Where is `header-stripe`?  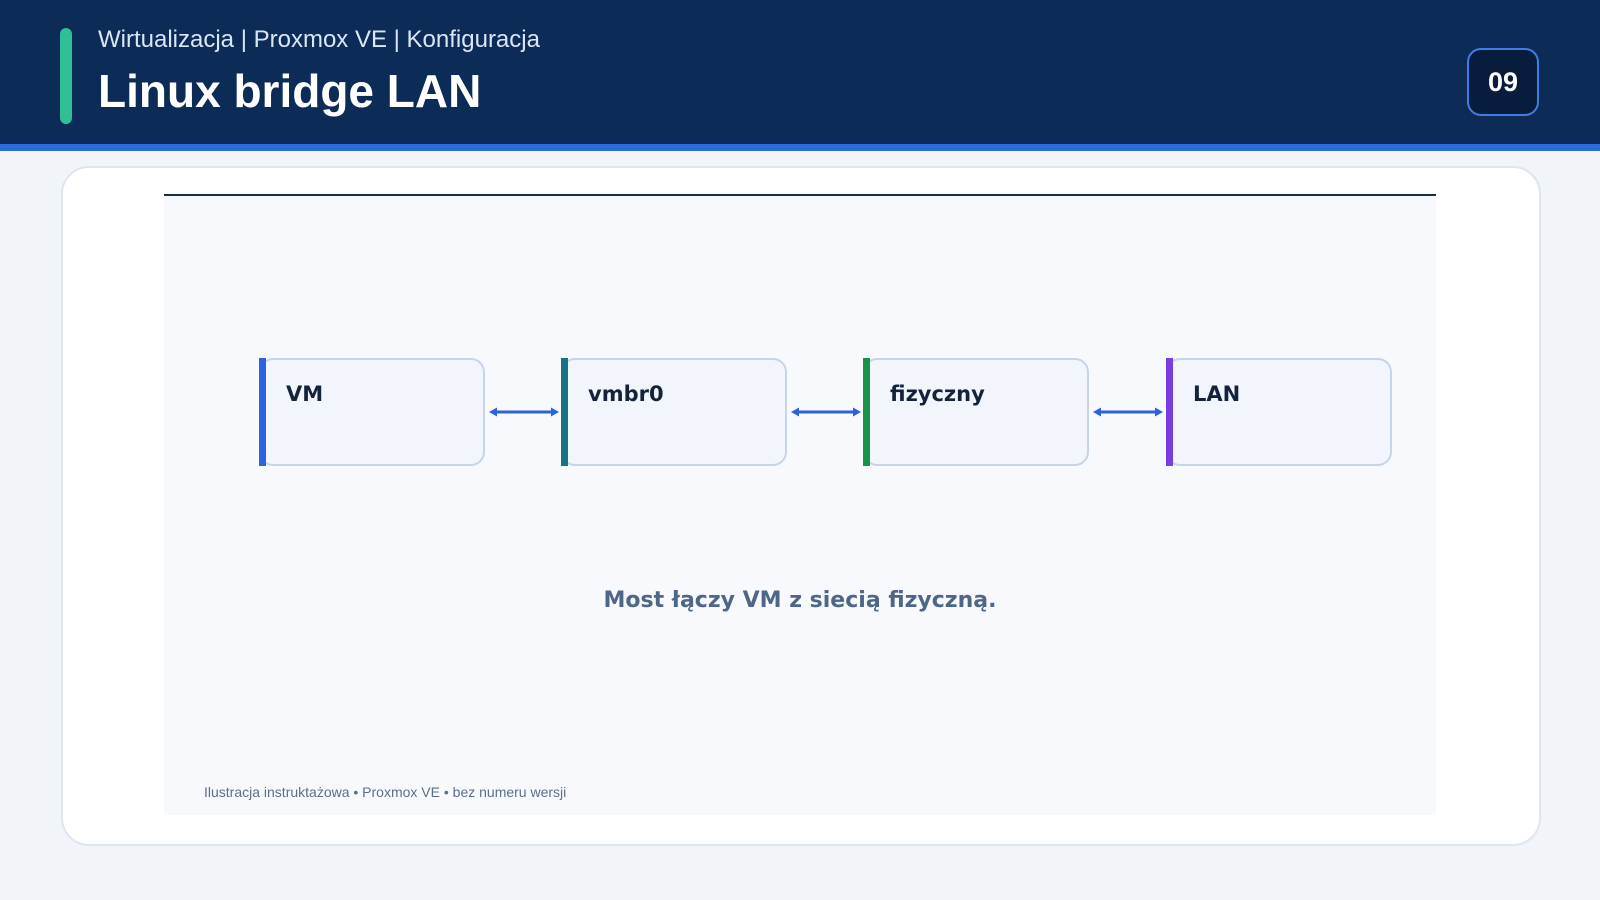
header-stripe is located at coordinates (800, 147).